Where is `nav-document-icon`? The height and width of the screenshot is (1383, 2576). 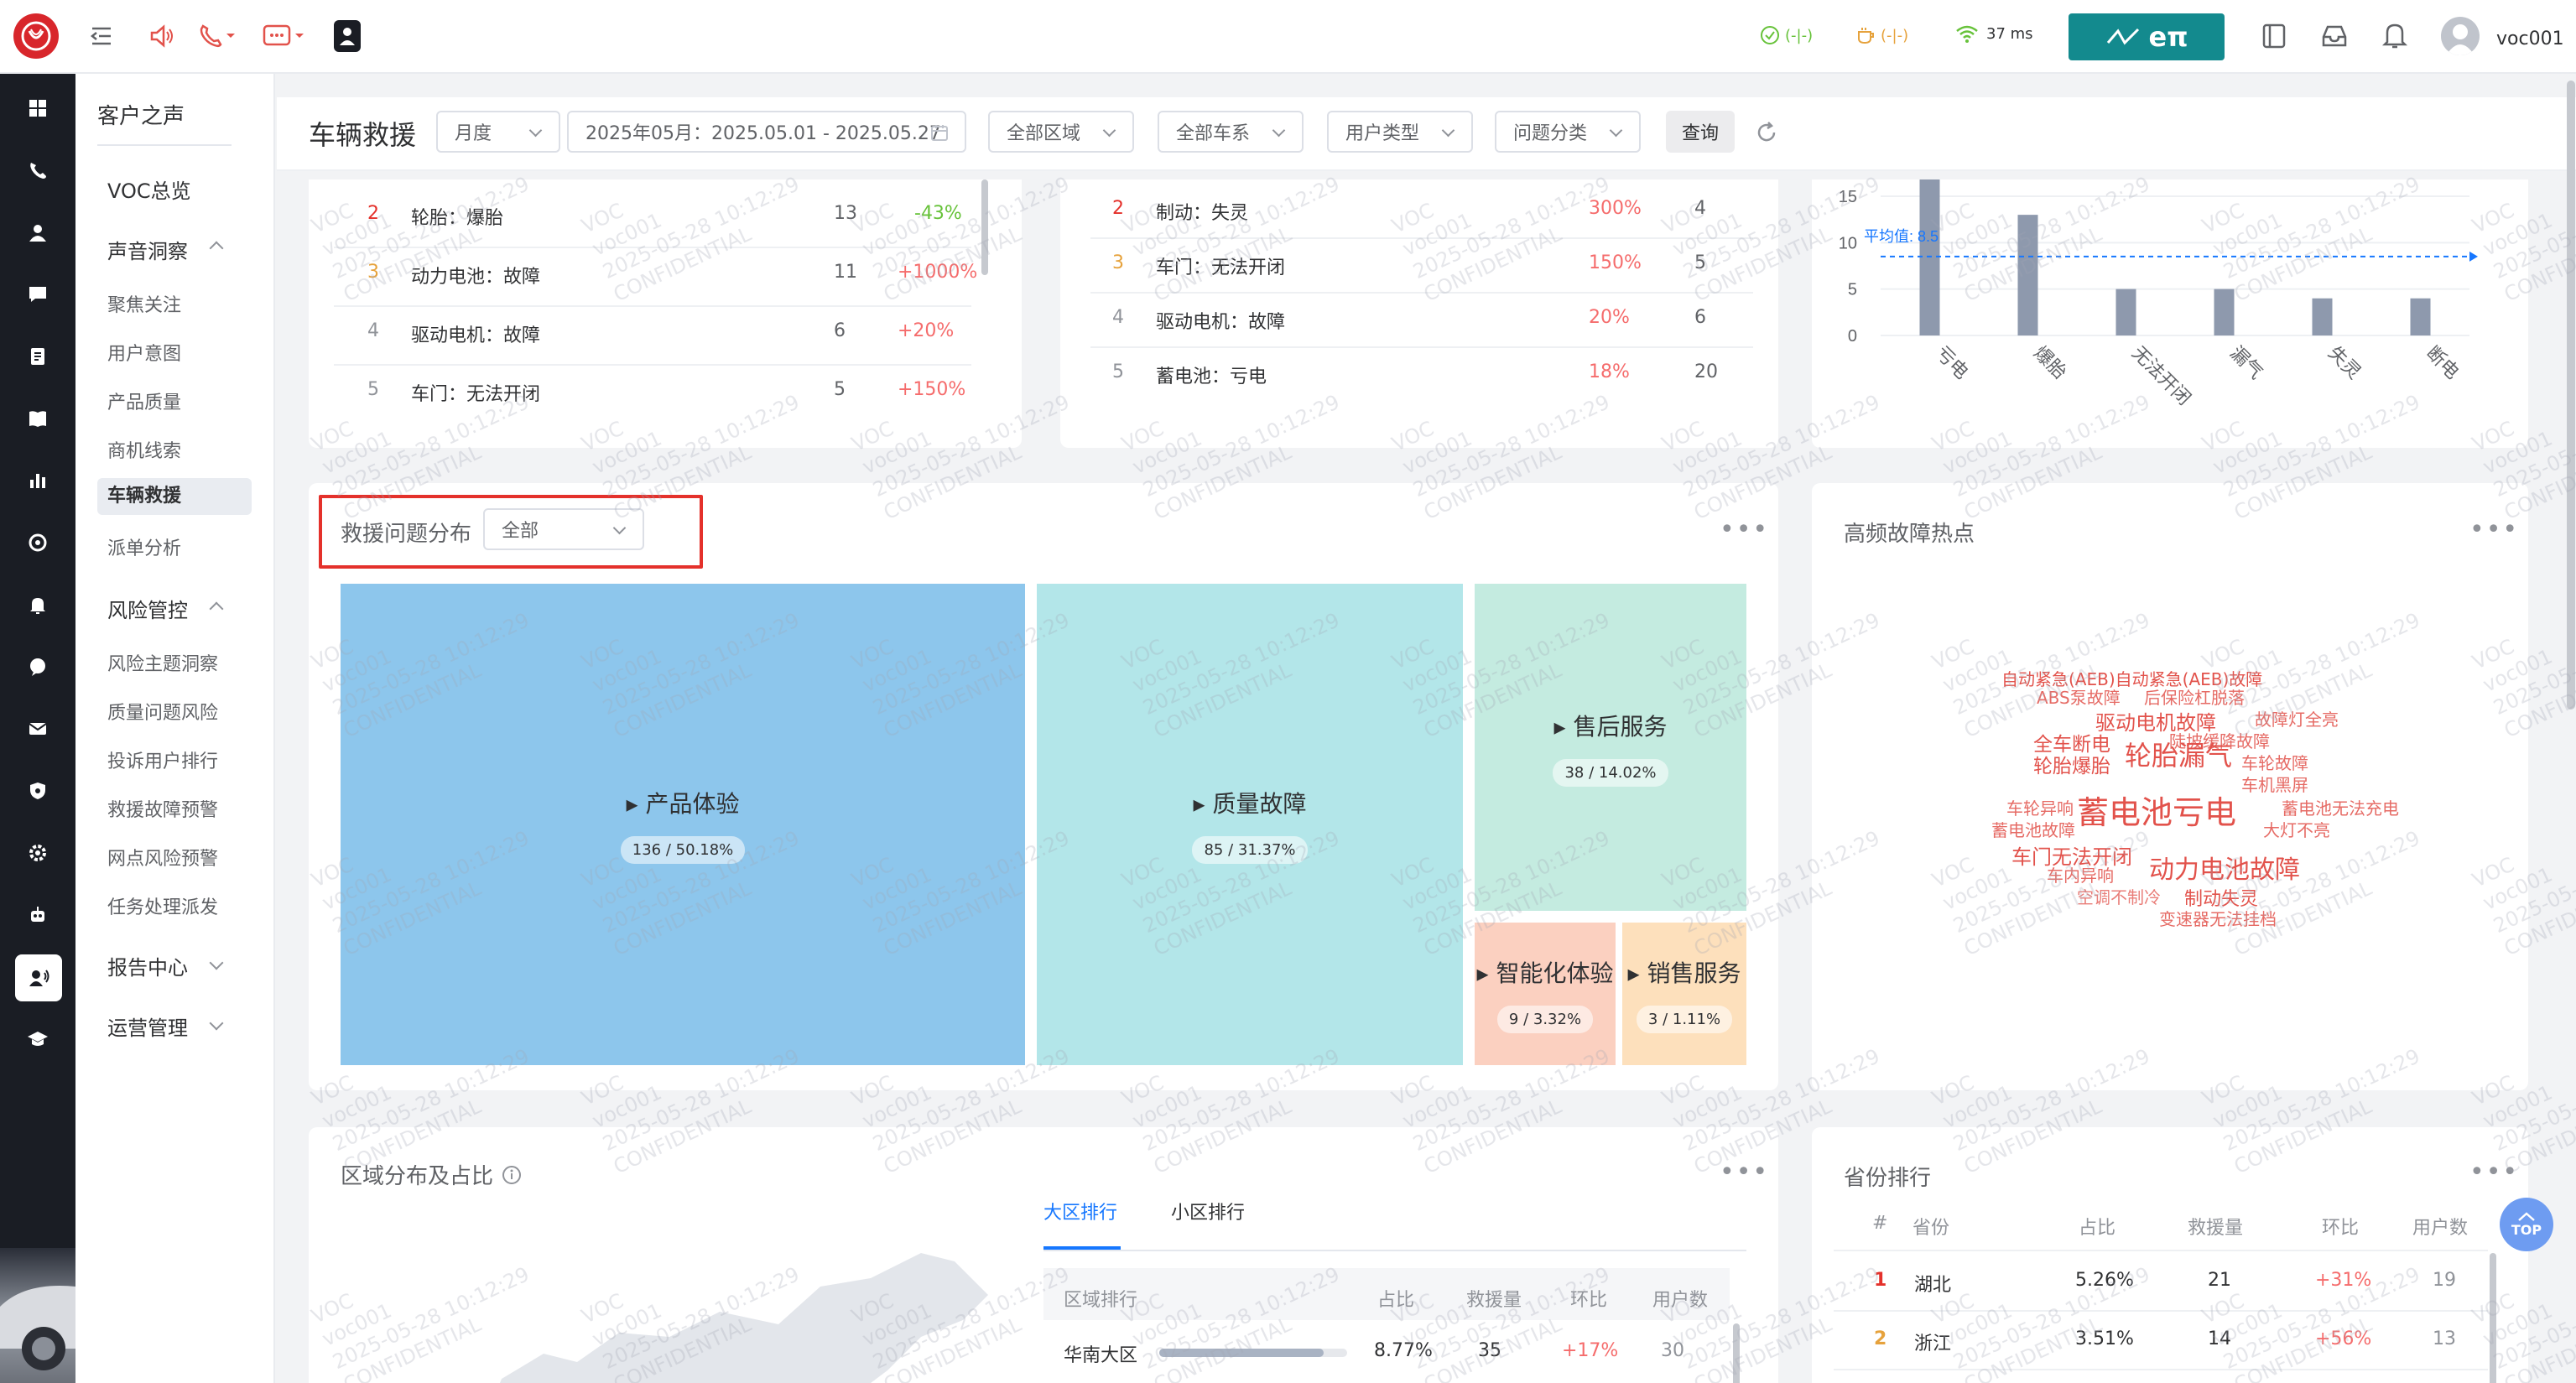 nav-document-icon is located at coordinates (37, 356).